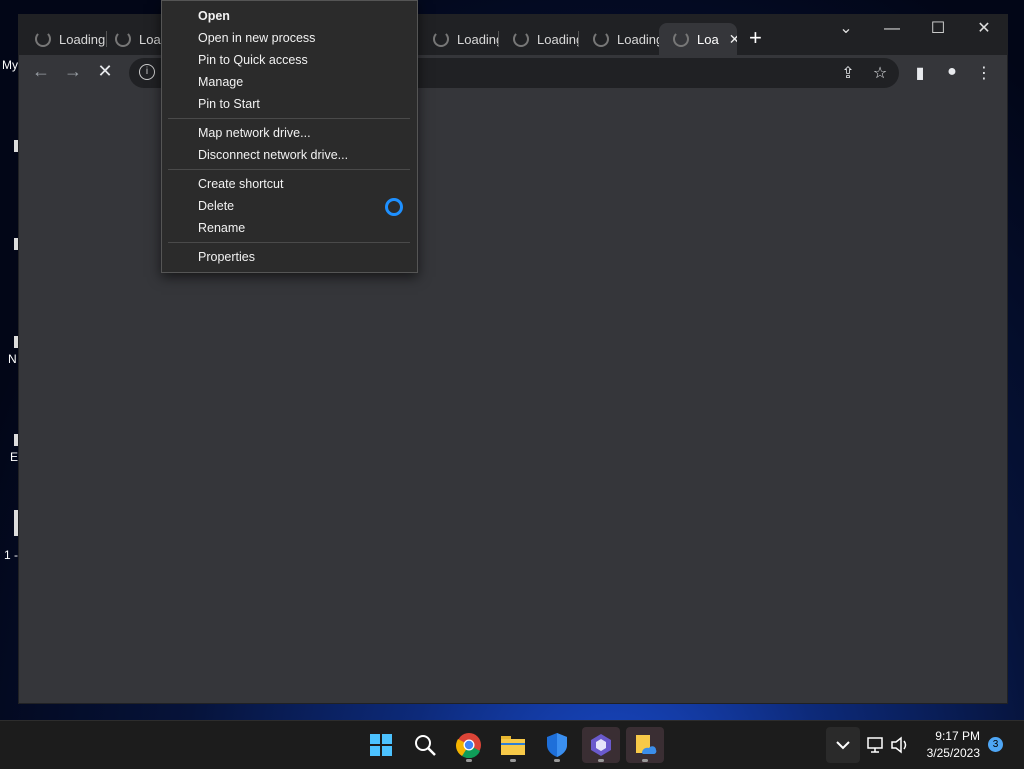 This screenshot has width=1024, height=769. I want to click on show-hidden-icons-chevron-icon, so click(843, 745).